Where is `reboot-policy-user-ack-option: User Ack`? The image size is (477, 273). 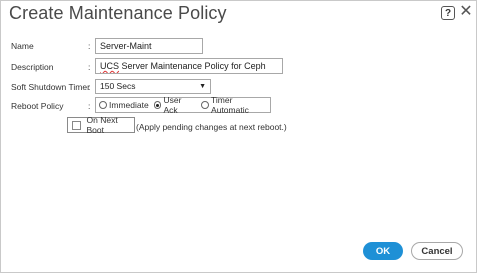
reboot-policy-user-ack-option: User Ack is located at coordinates (175, 105).